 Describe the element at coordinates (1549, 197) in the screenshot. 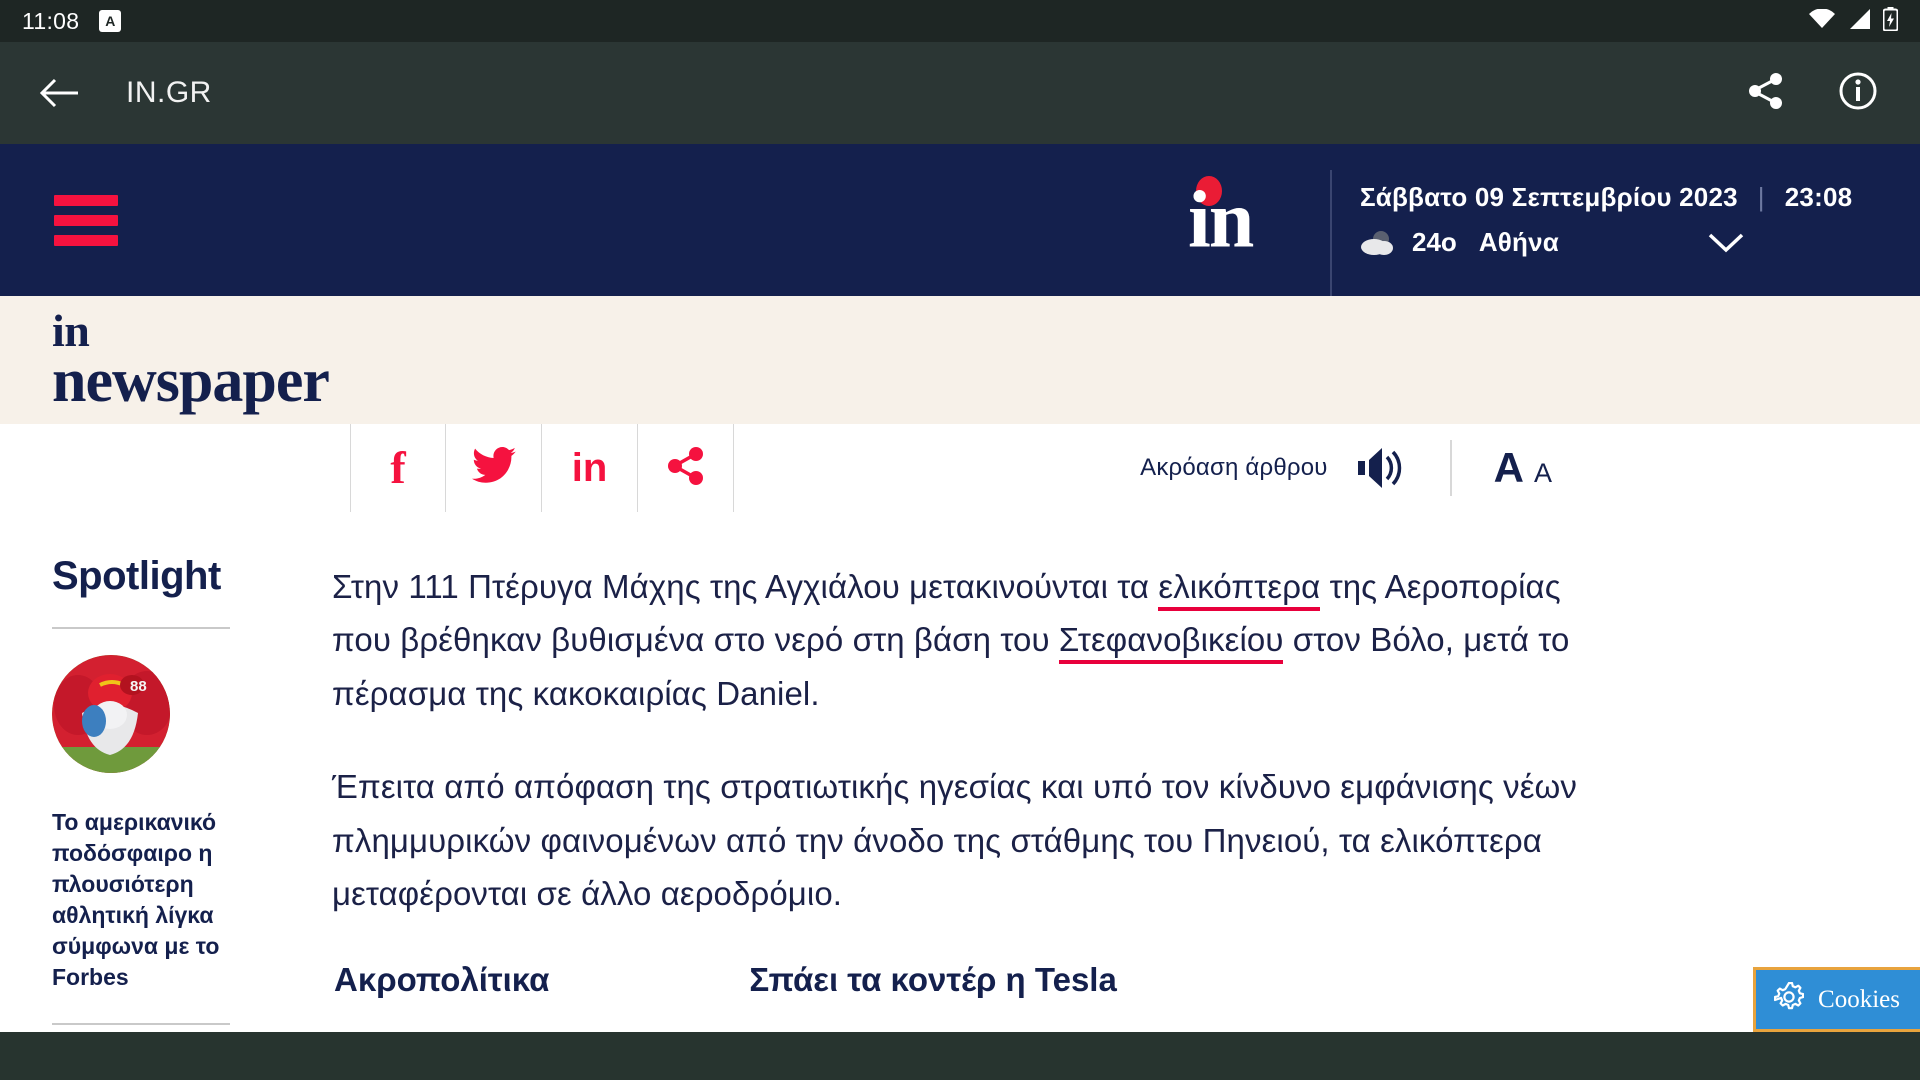

I see `header-date: Σάββατο 09 Σεπτεμβρίου 2023` at that location.